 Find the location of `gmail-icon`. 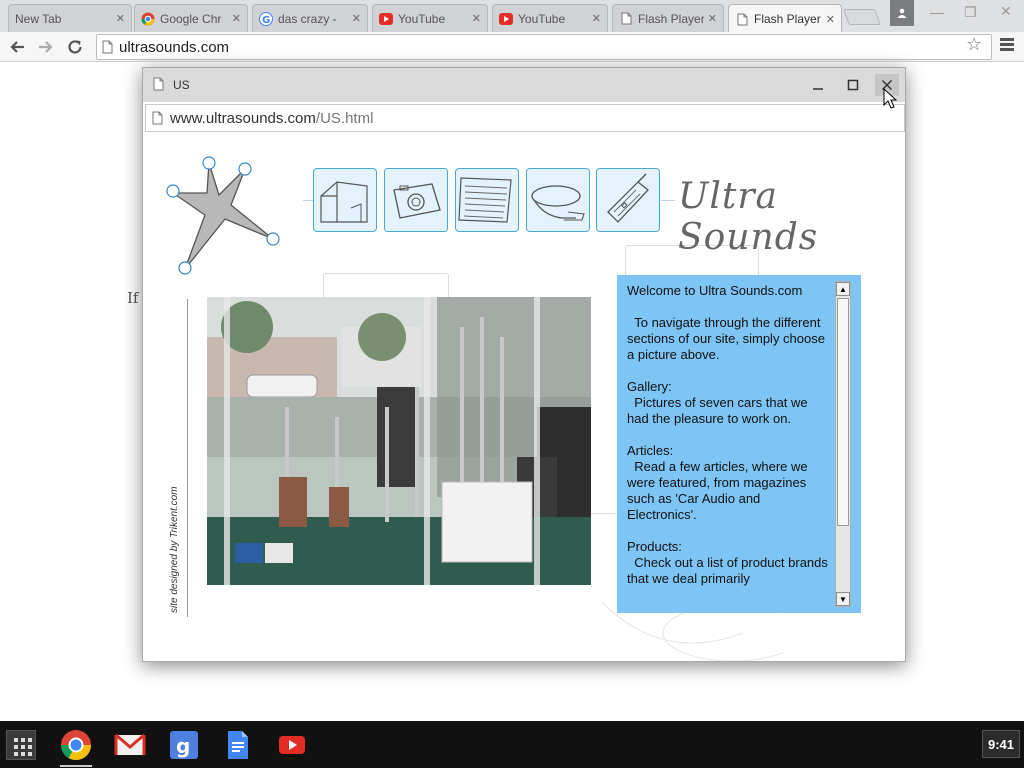

gmail-icon is located at coordinates (130, 745).